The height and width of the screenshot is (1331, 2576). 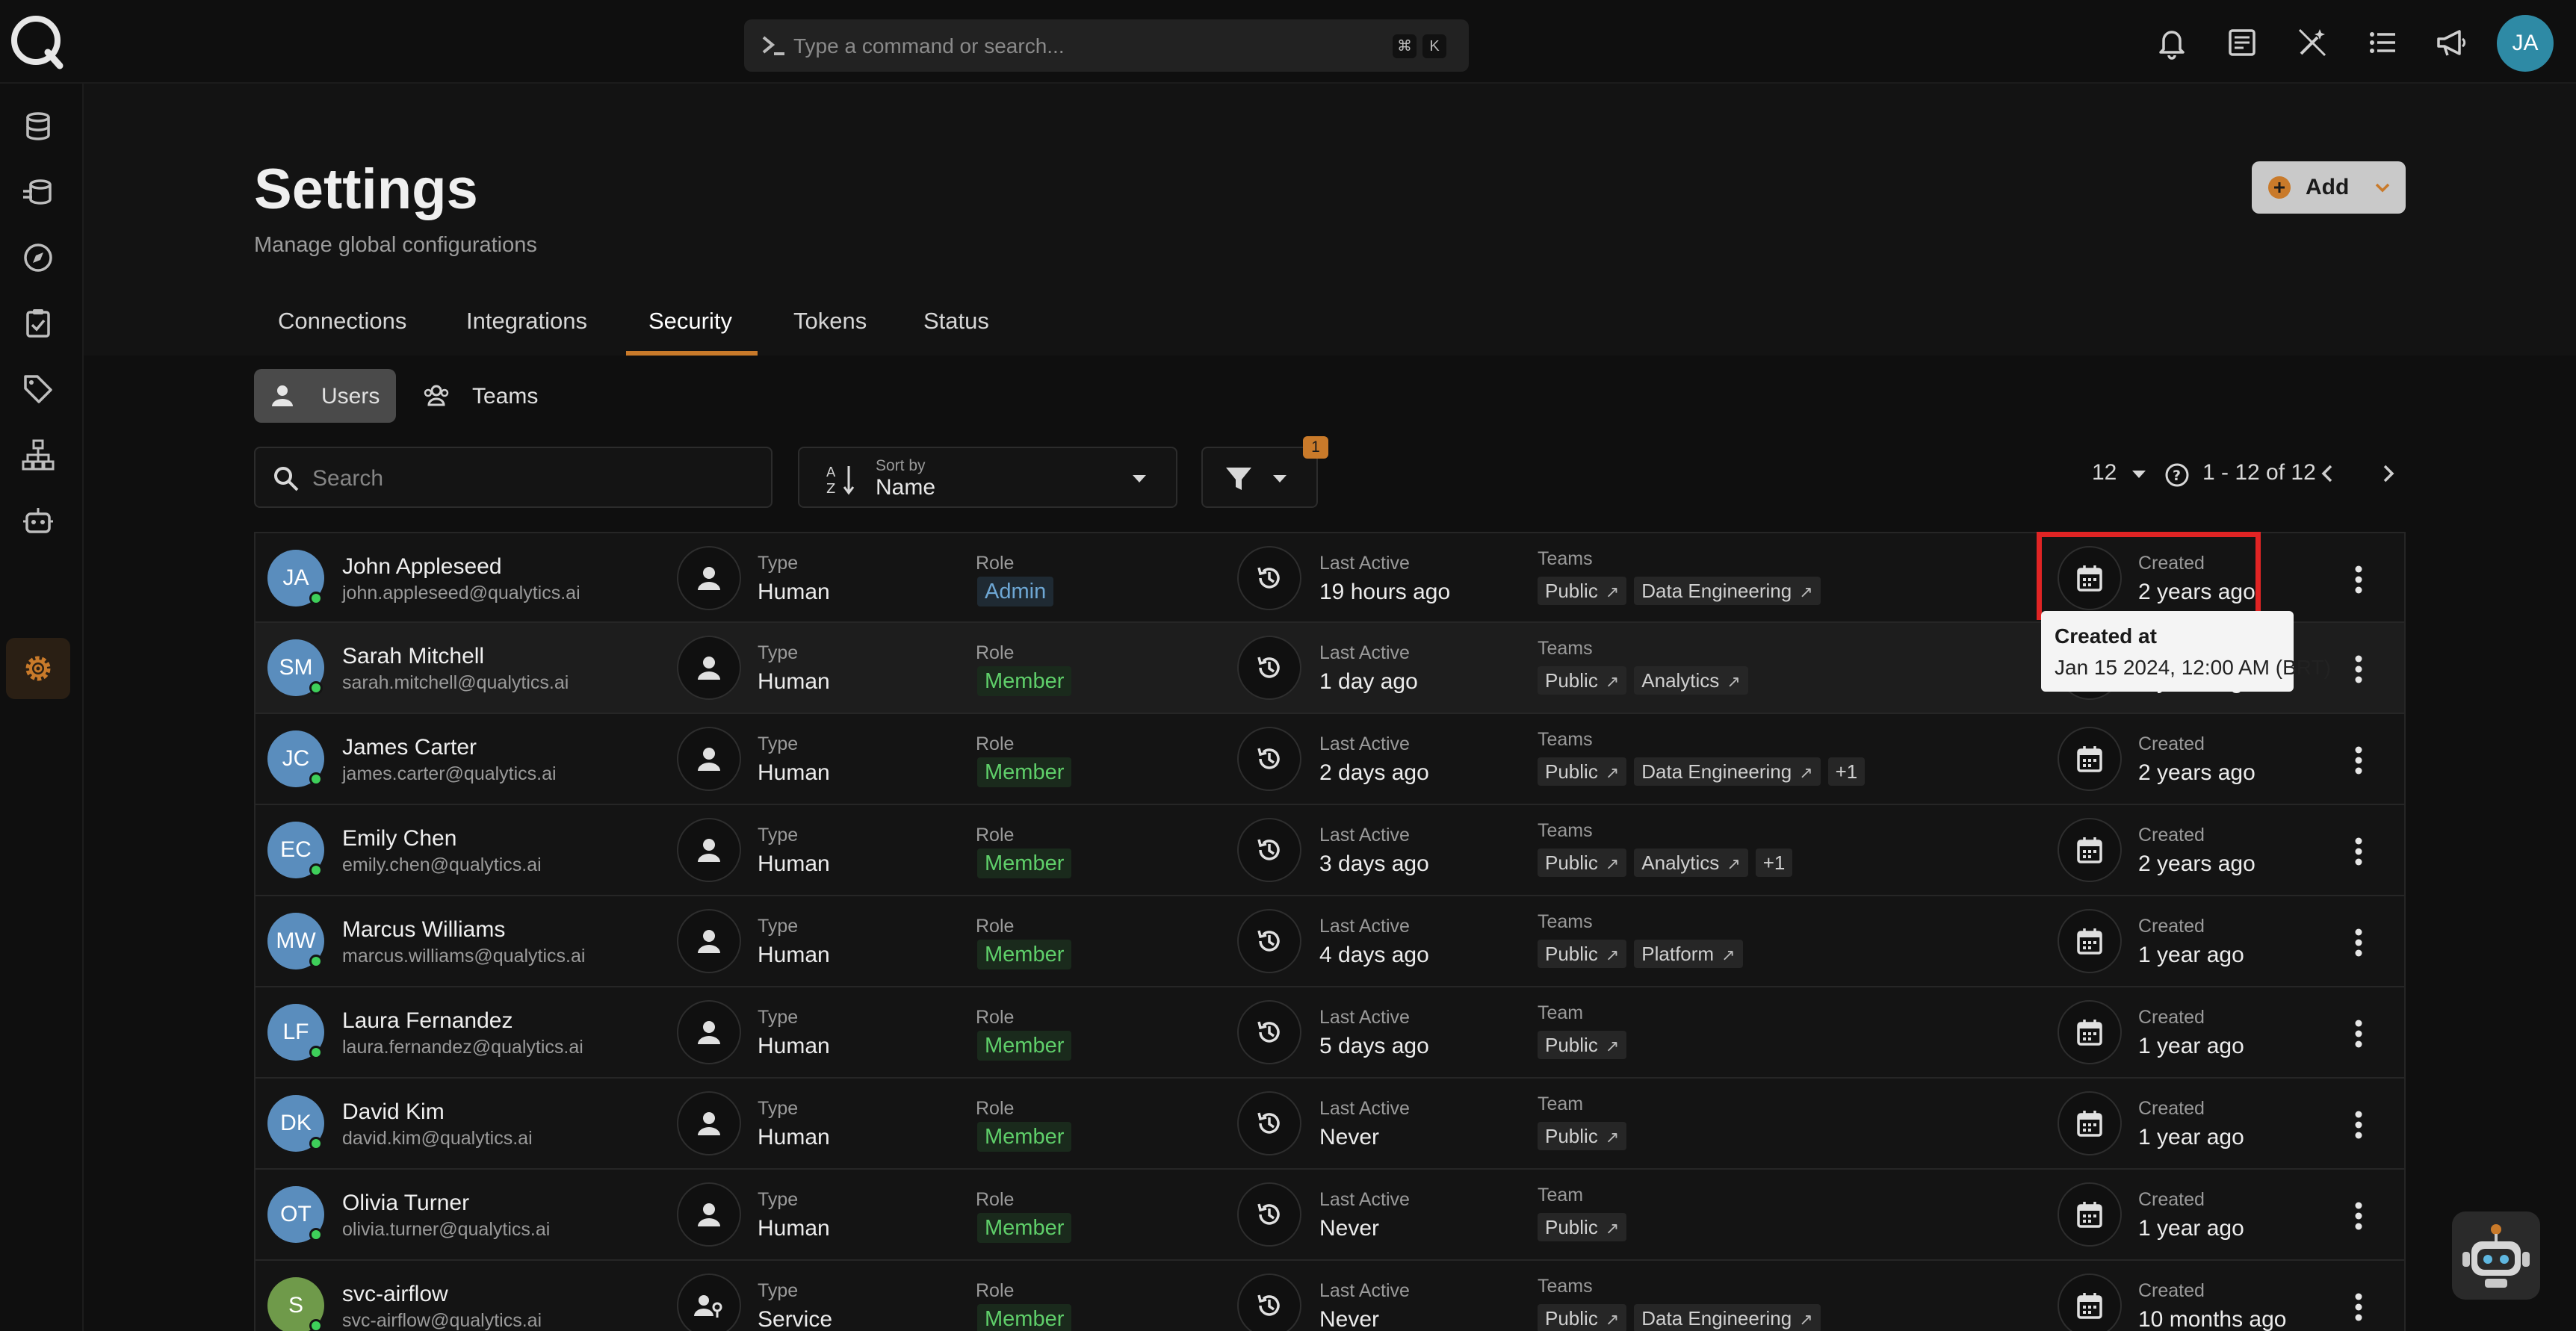 I want to click on page-size-select: 12, so click(x=2104, y=472).